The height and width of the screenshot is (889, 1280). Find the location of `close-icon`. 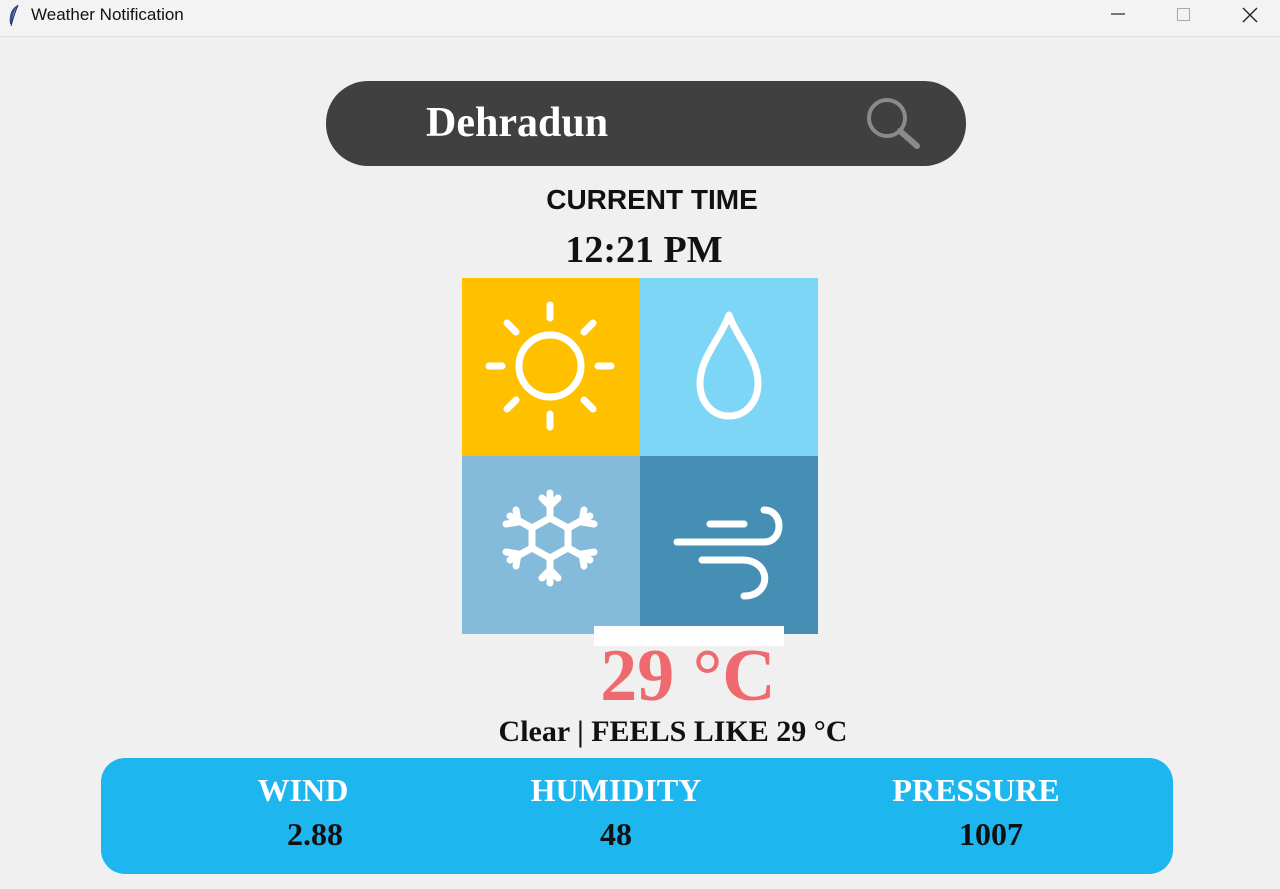

close-icon is located at coordinates (1250, 15).